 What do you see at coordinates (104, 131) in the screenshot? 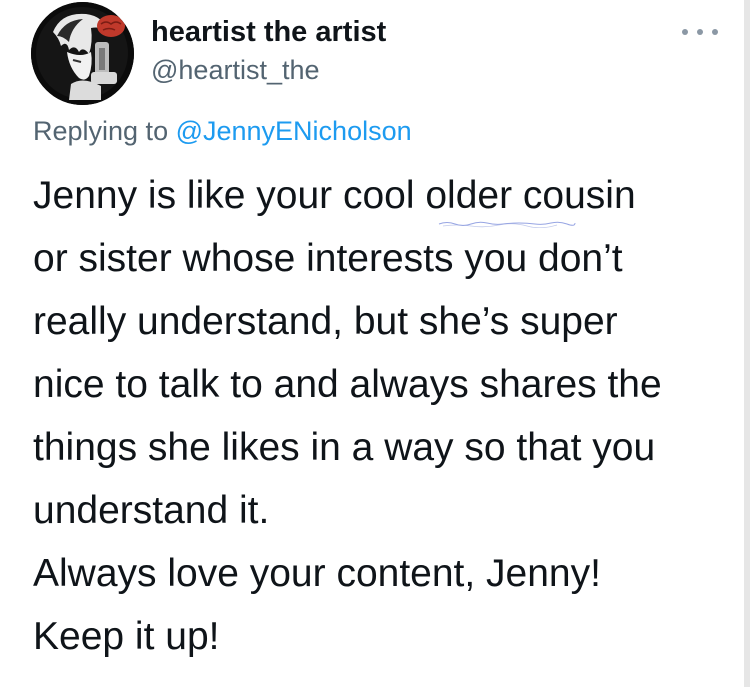
I see `reply-prefix: Replying to` at bounding box center [104, 131].